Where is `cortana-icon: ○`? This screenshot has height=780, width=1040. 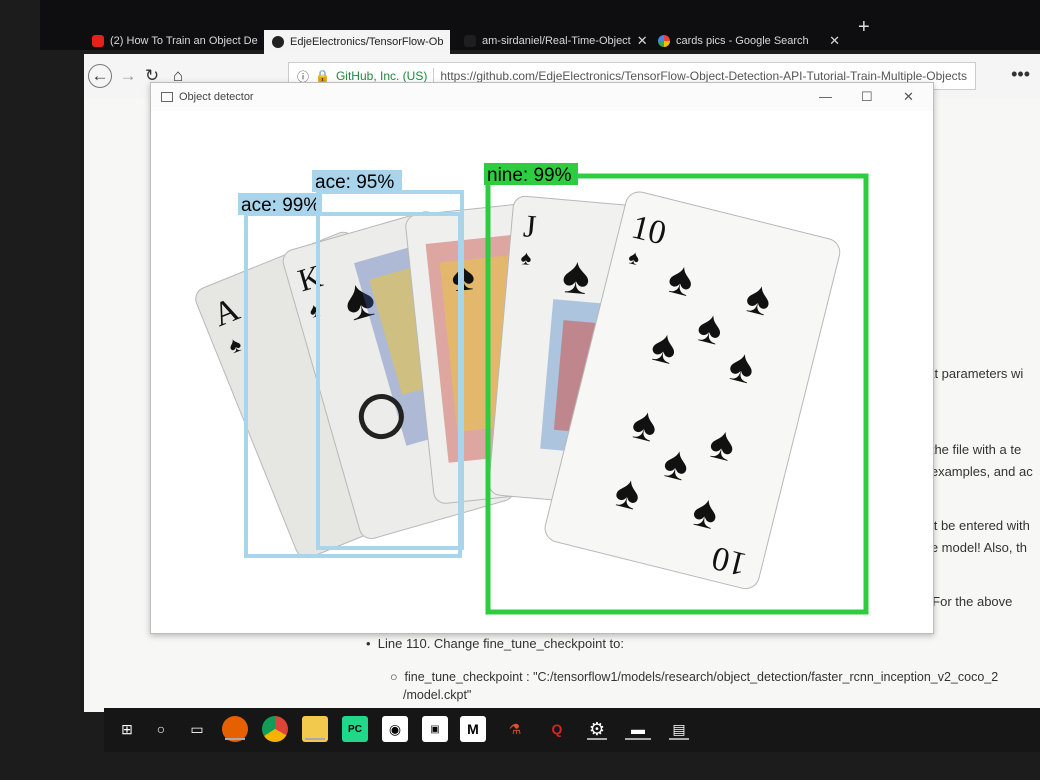
cortana-icon: ○ is located at coordinates (161, 729).